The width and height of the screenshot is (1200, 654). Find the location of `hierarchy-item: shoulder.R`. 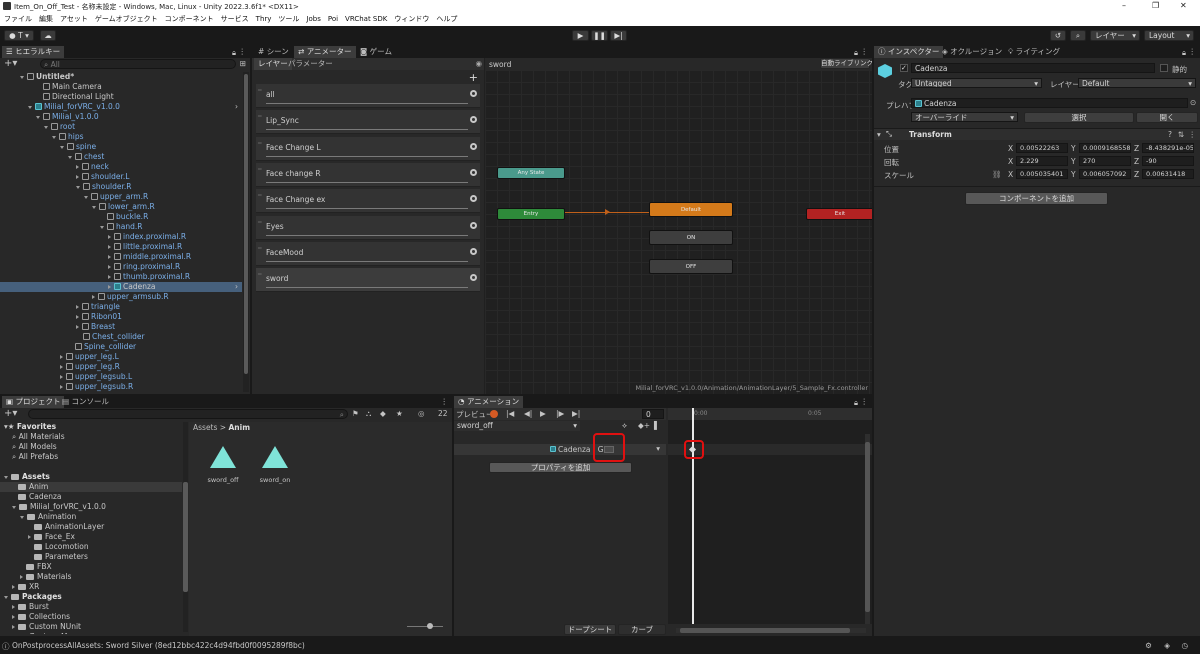

hierarchy-item: shoulder.R is located at coordinates (121, 187).